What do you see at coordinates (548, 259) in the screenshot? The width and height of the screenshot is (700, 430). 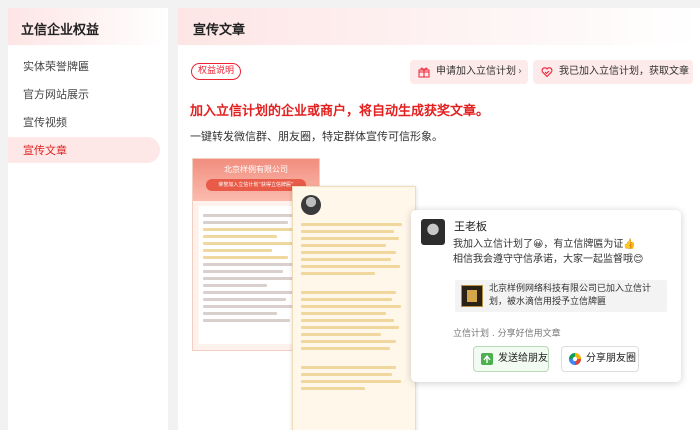 I see `share-message-line-2: 相信我会遵守守信承诺，大家一起监督哦😊` at bounding box center [548, 259].